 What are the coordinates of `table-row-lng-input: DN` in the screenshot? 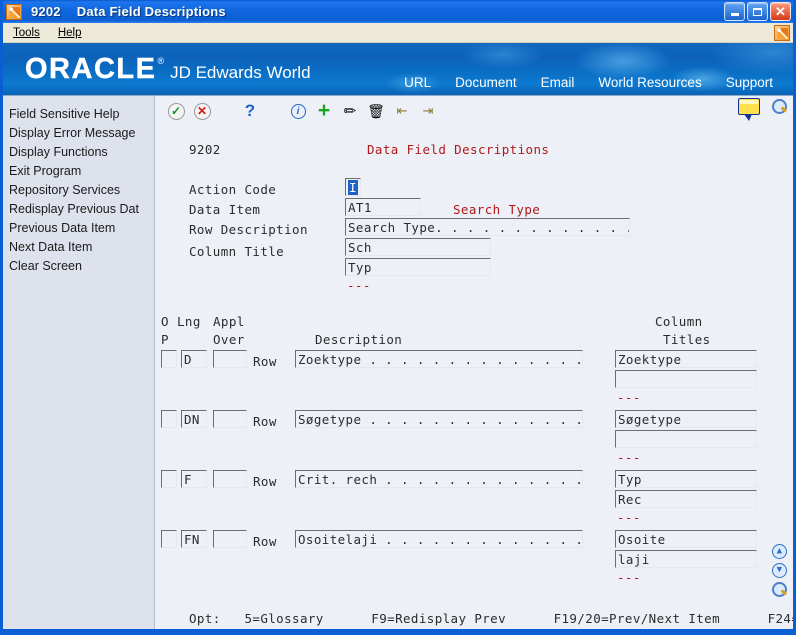 It's located at (194, 419).